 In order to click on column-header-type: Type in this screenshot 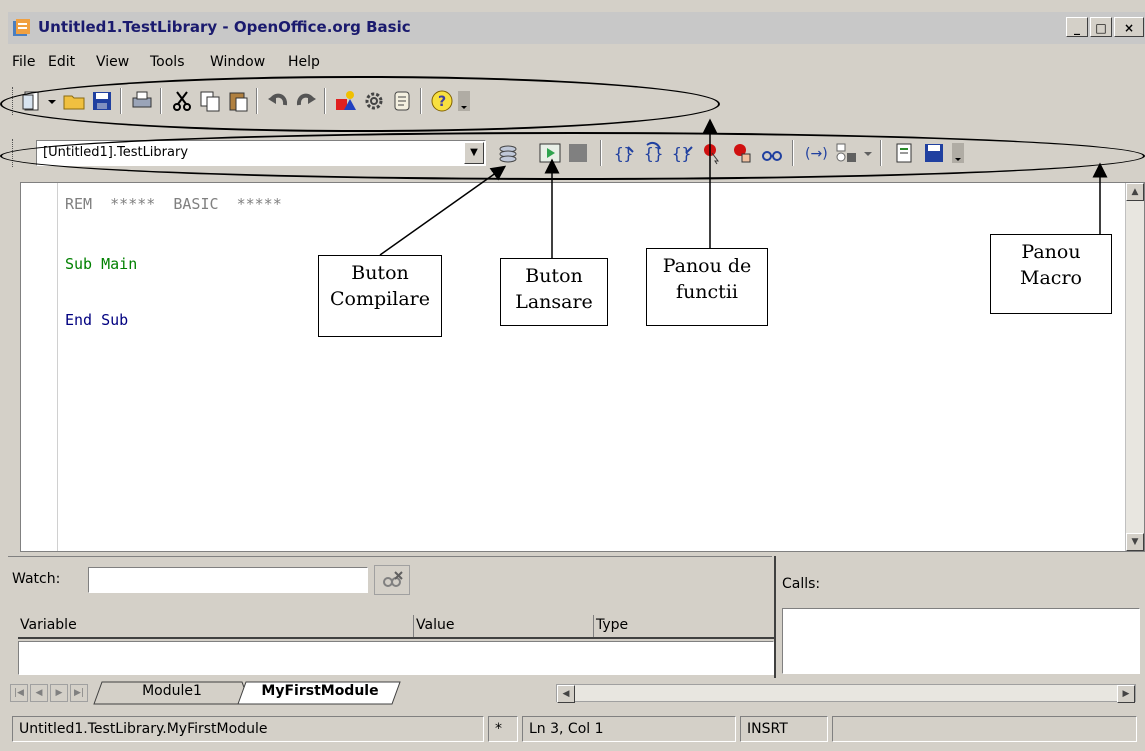, I will do `click(684, 626)`.